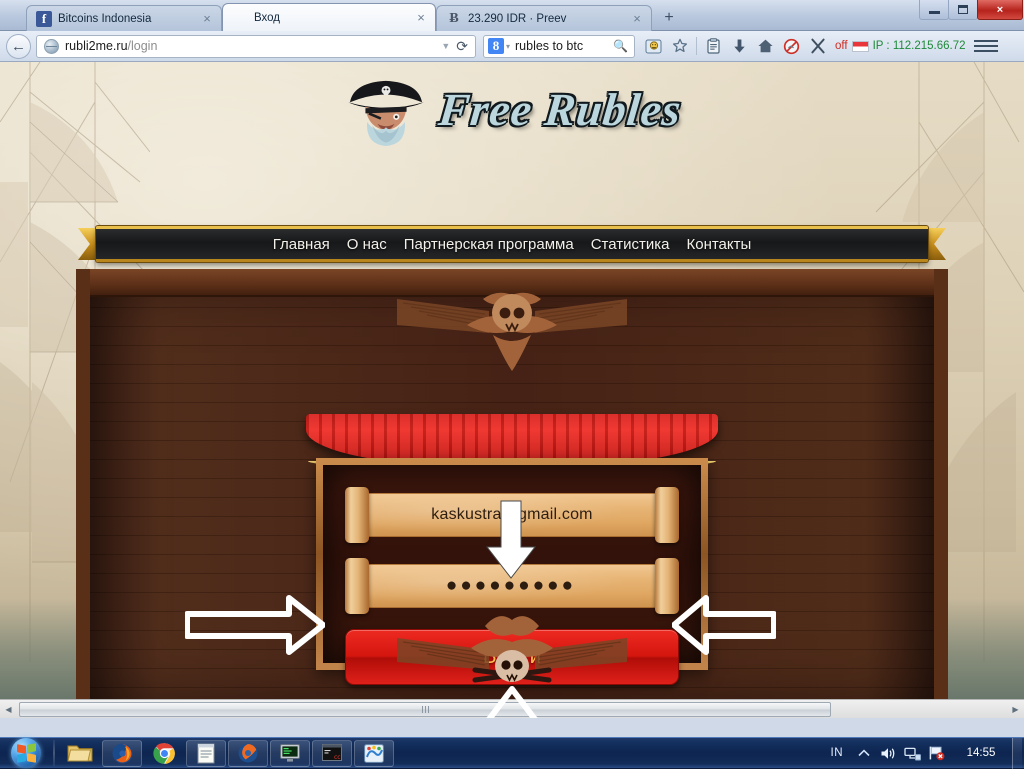  I want to click on show-desktop-button, so click(1017, 753).